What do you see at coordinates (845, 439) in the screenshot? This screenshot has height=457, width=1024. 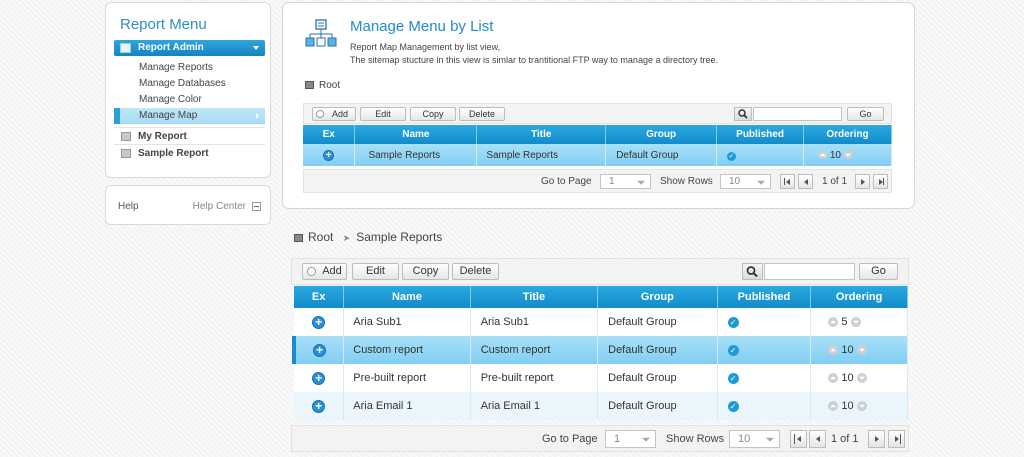 I see `page-info: 1 of 1` at bounding box center [845, 439].